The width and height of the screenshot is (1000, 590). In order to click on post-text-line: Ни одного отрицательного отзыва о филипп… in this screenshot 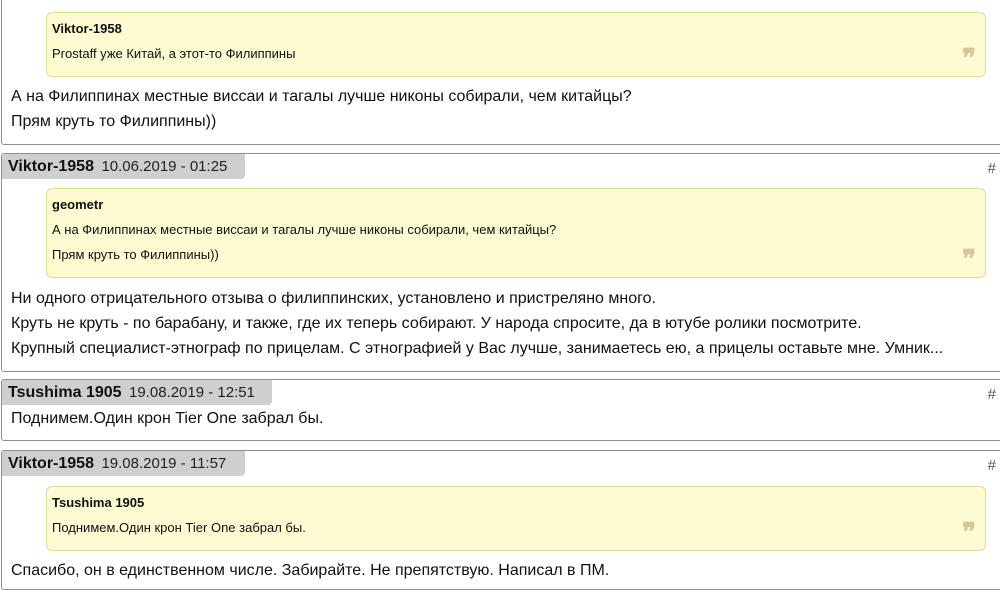, I will do `click(333, 298)`.